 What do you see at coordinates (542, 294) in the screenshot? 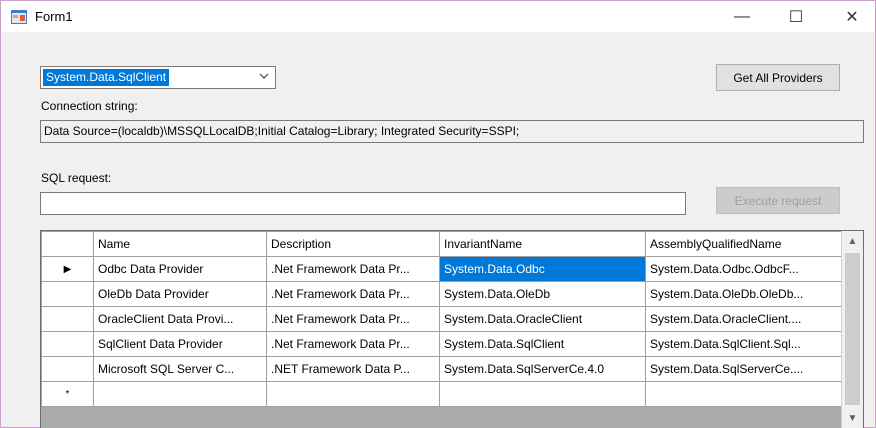
I see `grid-cell: System.Data.OleDb` at bounding box center [542, 294].